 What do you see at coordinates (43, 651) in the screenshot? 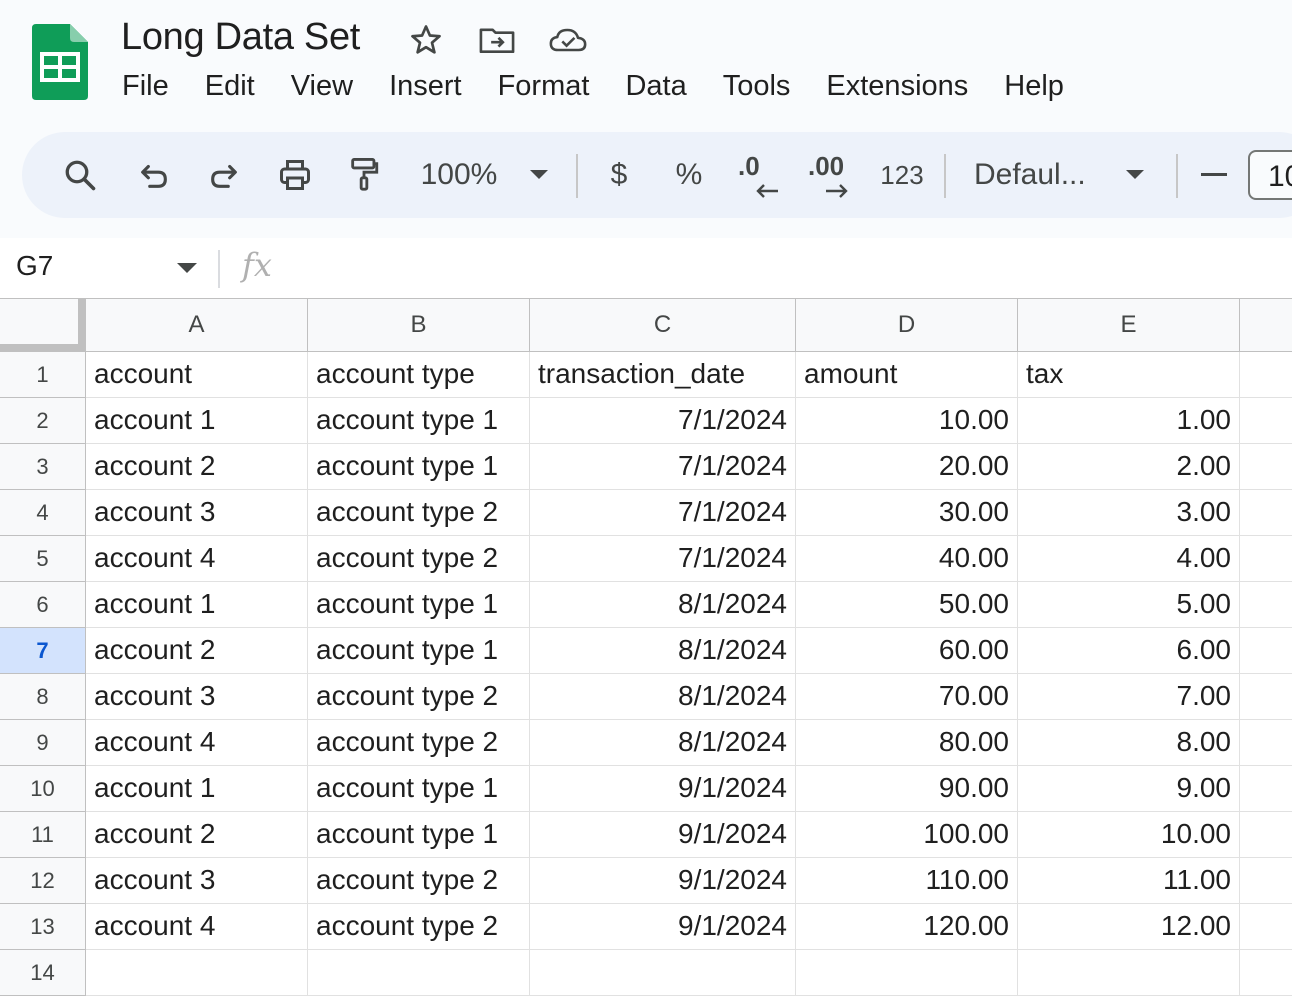
I see `row-header-7: 7` at bounding box center [43, 651].